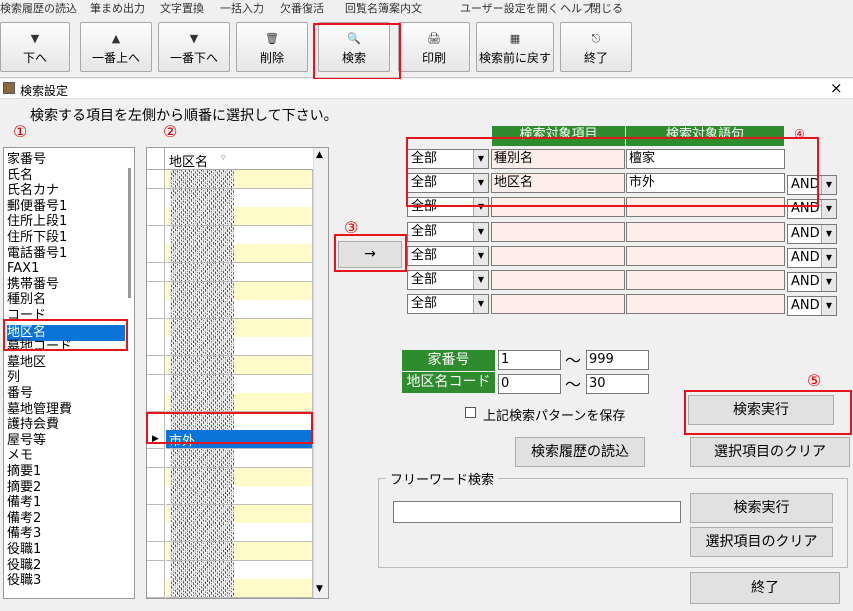 The image size is (853, 611). Describe the element at coordinates (705, 183) in the screenshot. I see `criteria-term-cell: 市外` at that location.